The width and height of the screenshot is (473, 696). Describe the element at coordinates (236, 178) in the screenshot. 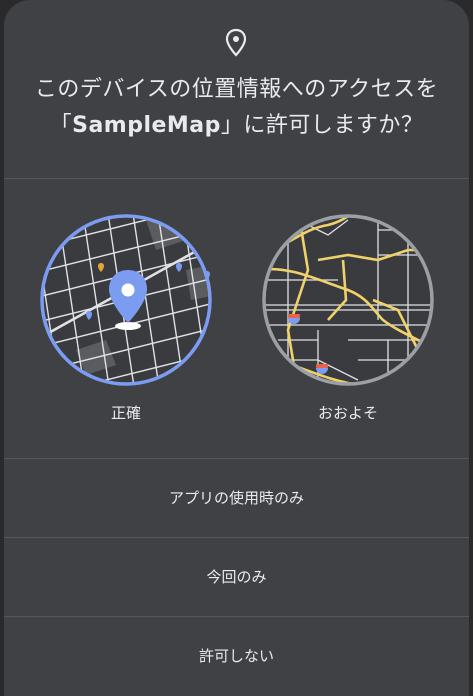

I see `divider` at that location.